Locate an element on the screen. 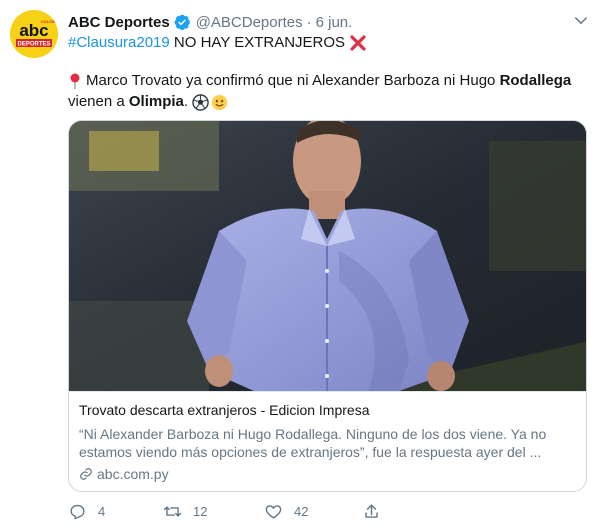  heart-icon is located at coordinates (273, 511).